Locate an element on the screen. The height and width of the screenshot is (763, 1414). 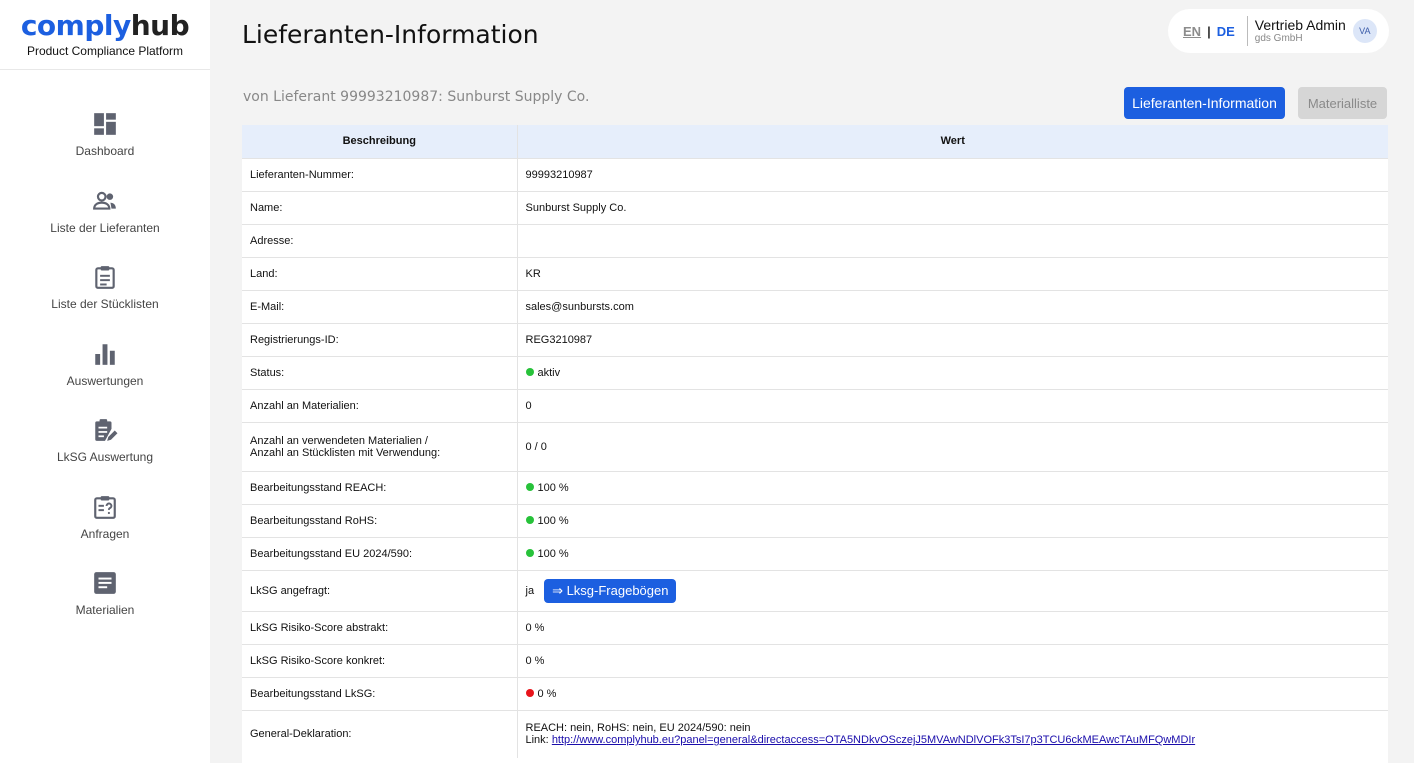
row-value is located at coordinates (952, 240).